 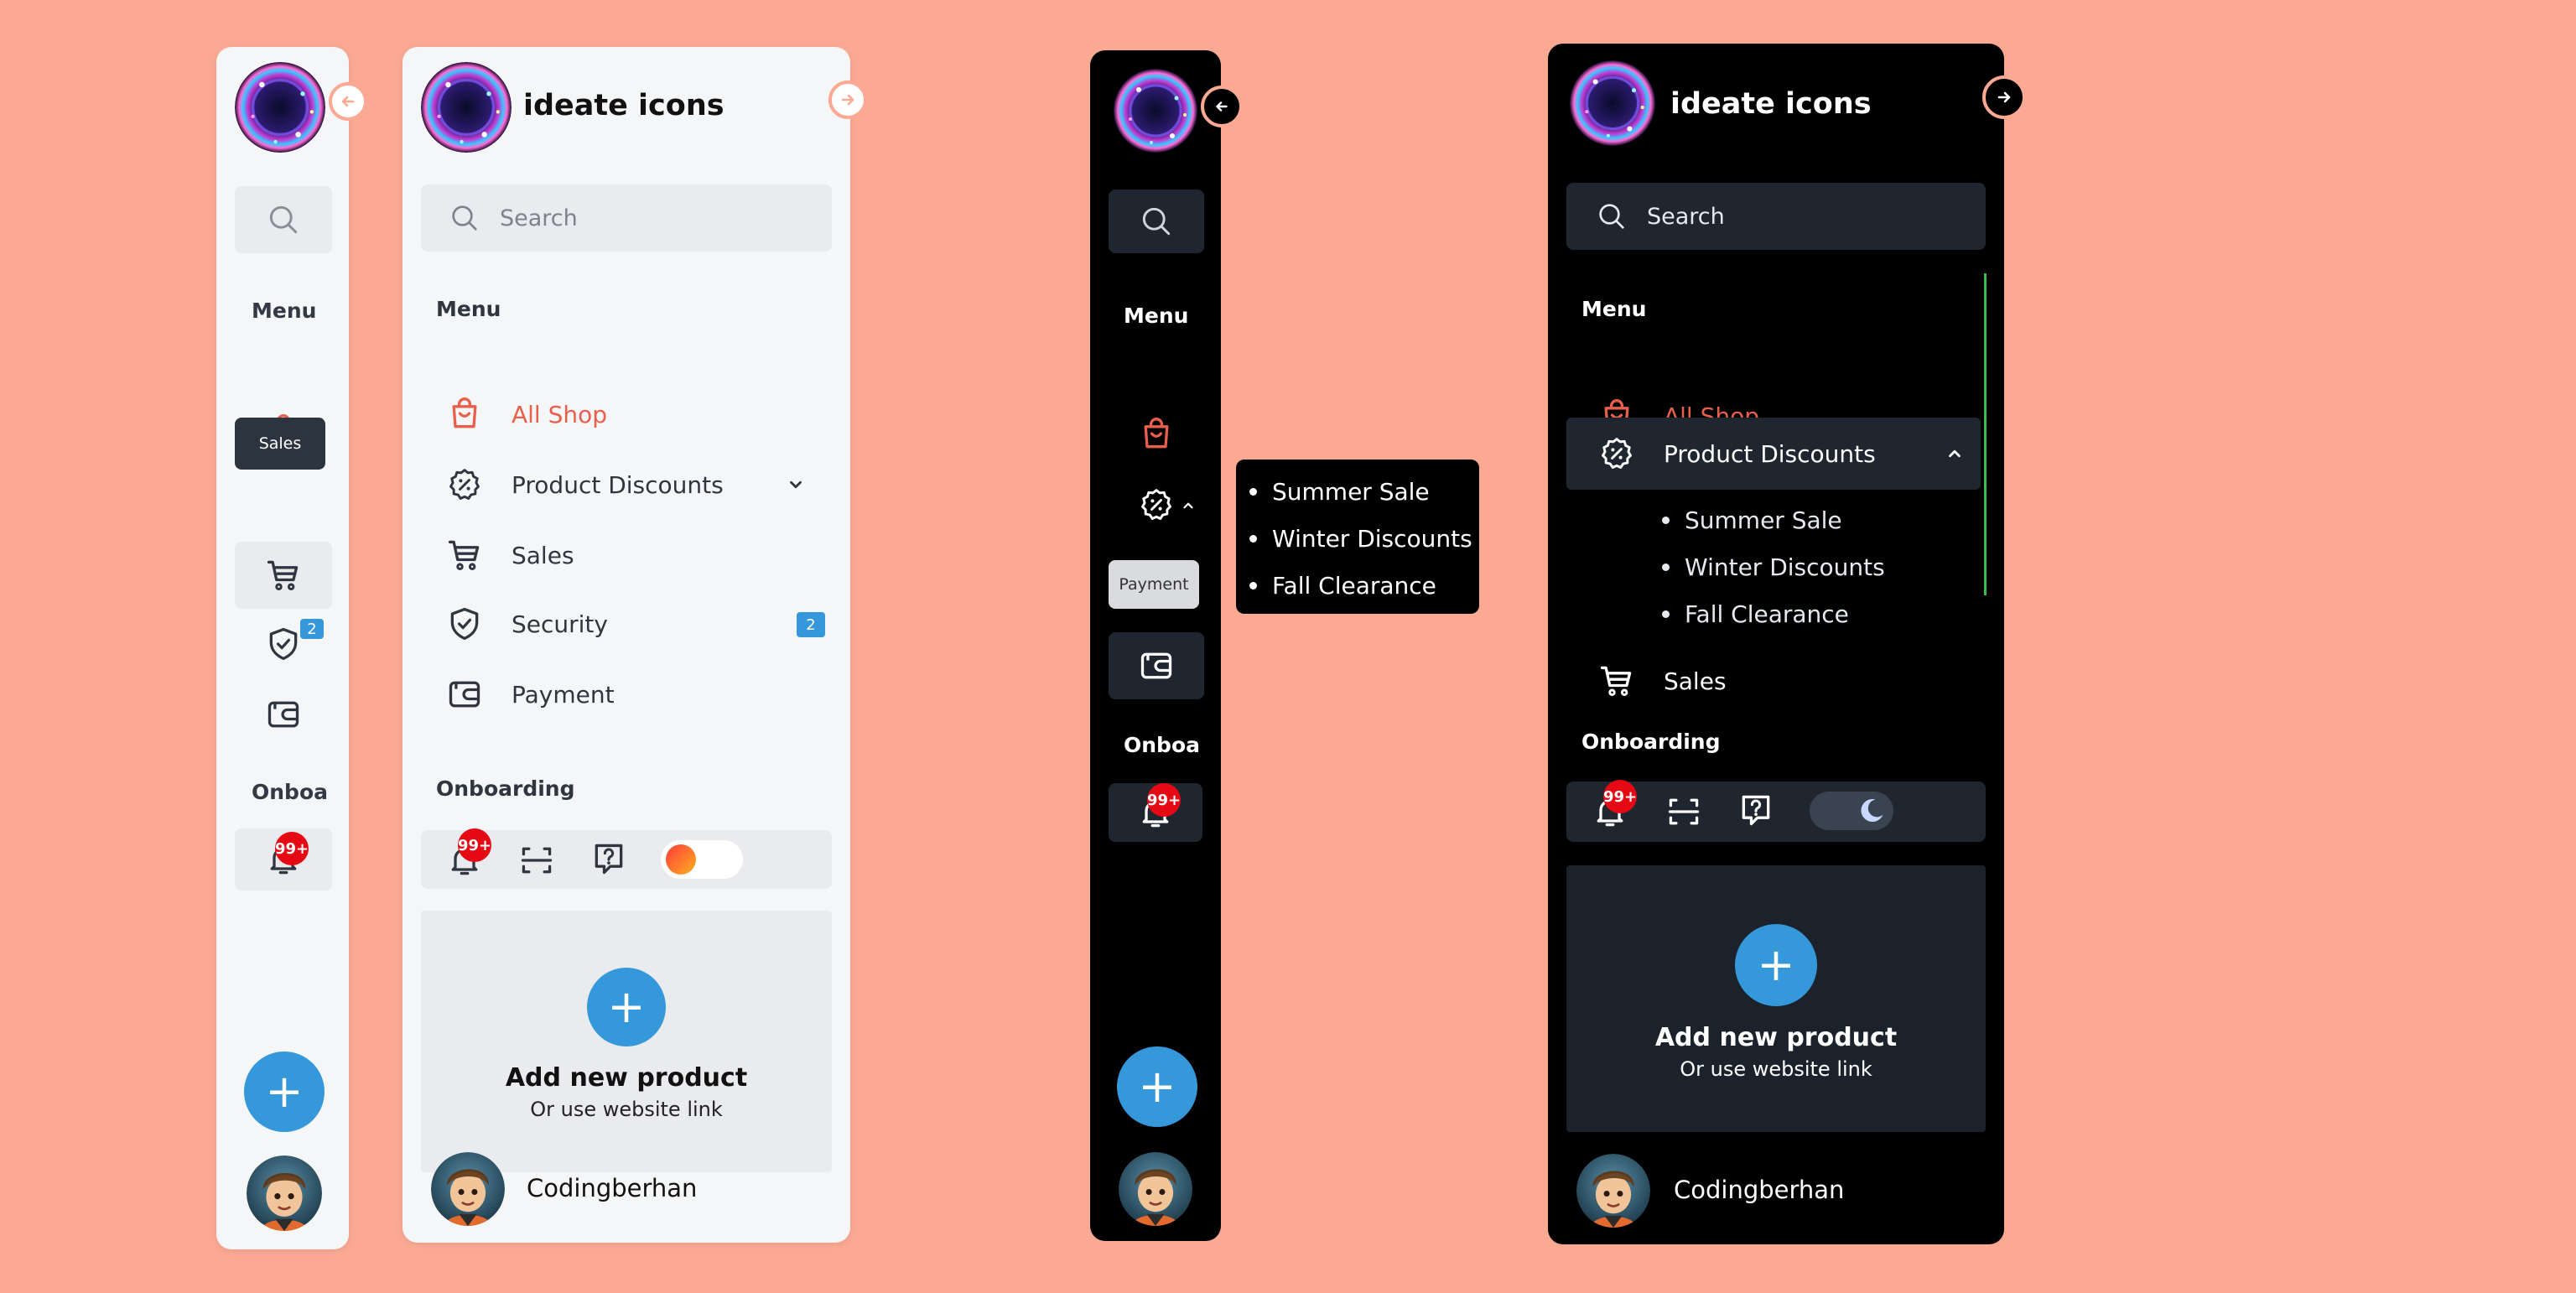 I want to click on nav-product-discounts, so click(x=1156, y=505).